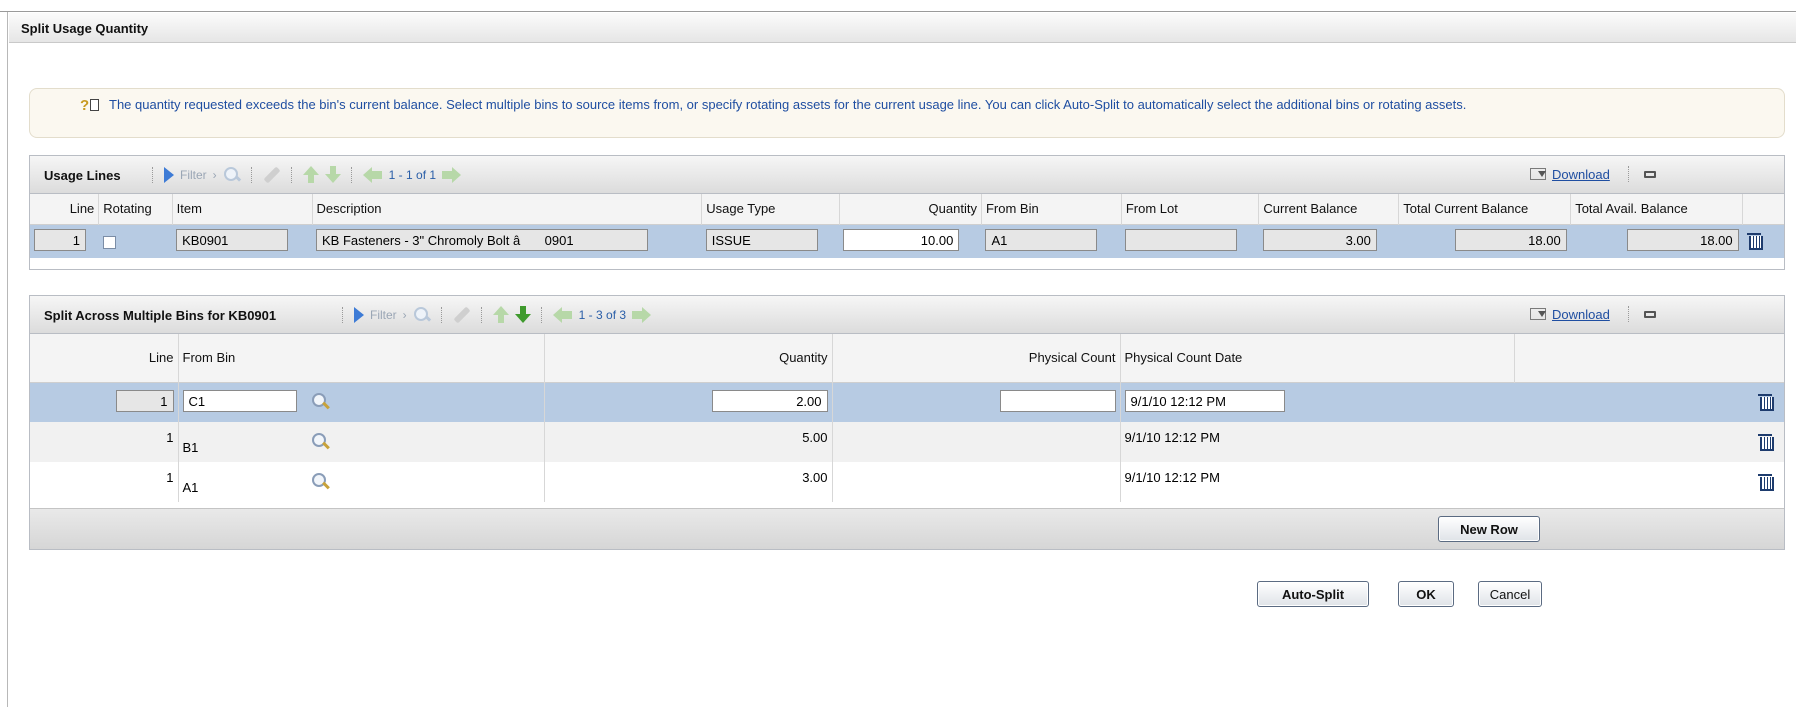 This screenshot has width=1796, height=707. I want to click on from-bin-field: A1, so click(1041, 239).